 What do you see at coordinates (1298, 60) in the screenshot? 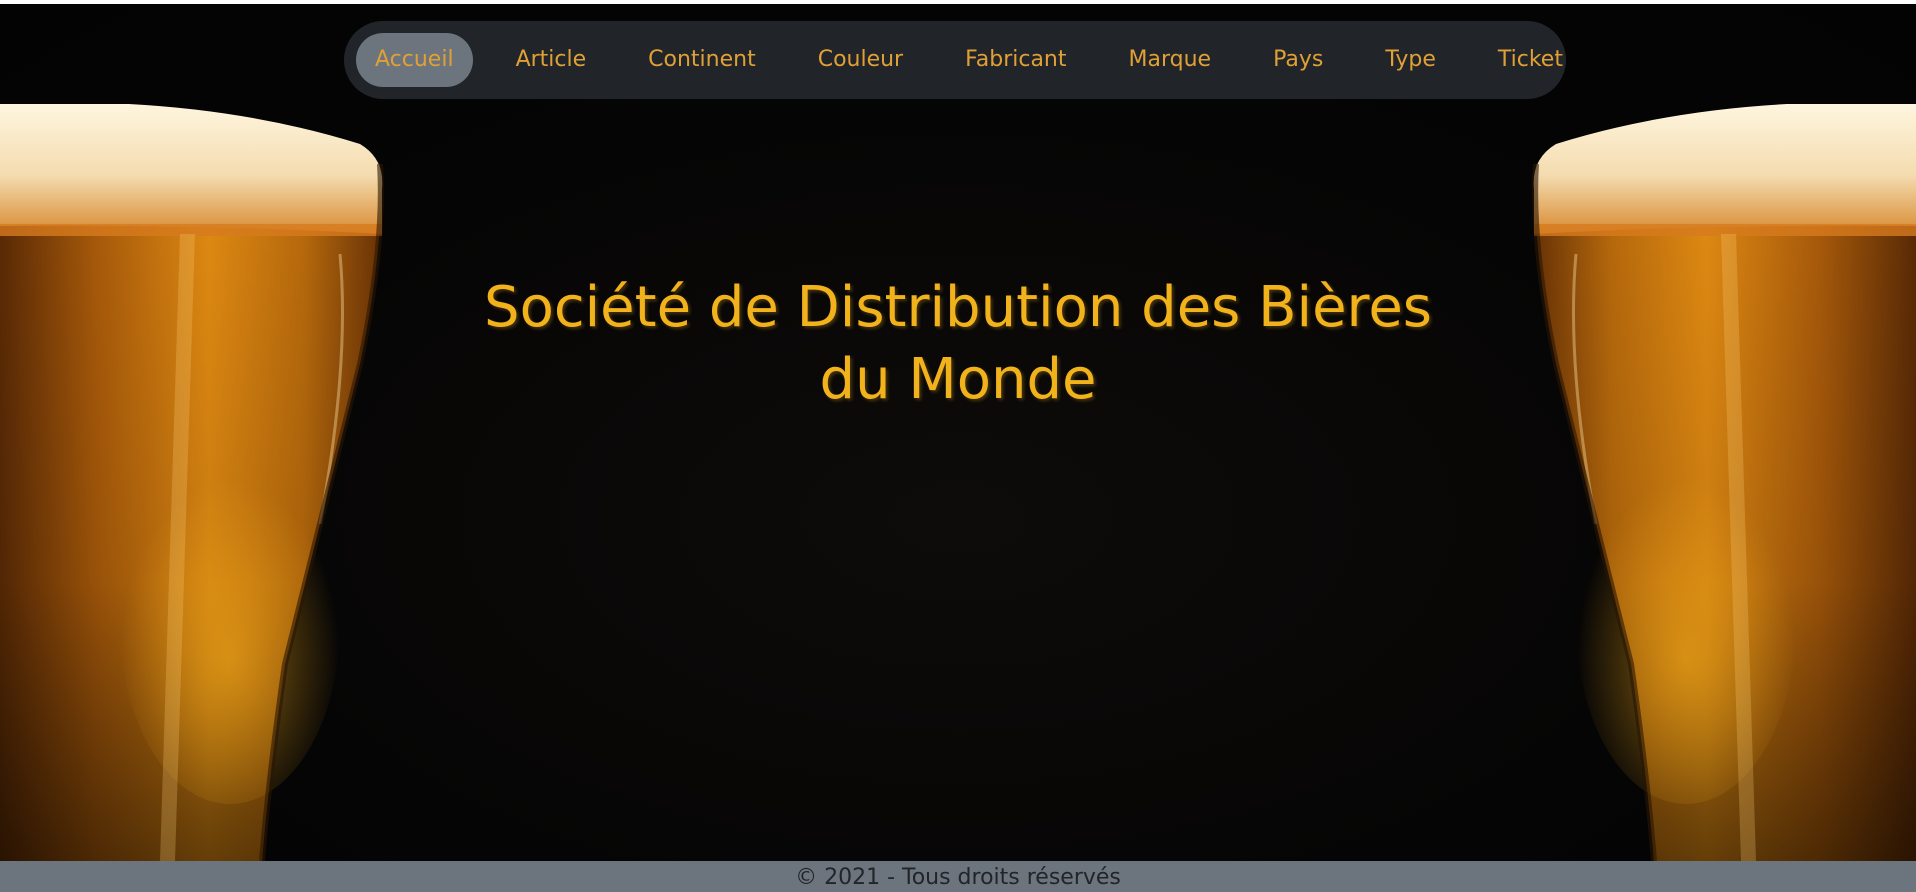
I see `nav-item-pays: Pays` at bounding box center [1298, 60].